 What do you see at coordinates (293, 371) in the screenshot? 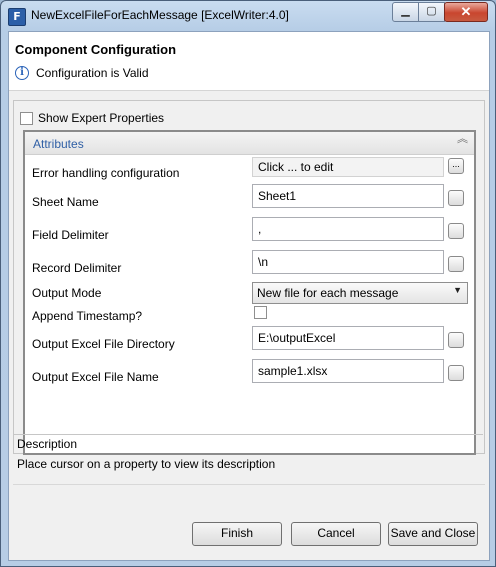
I see `output-file-name-value: sample1.xlsx` at bounding box center [293, 371].